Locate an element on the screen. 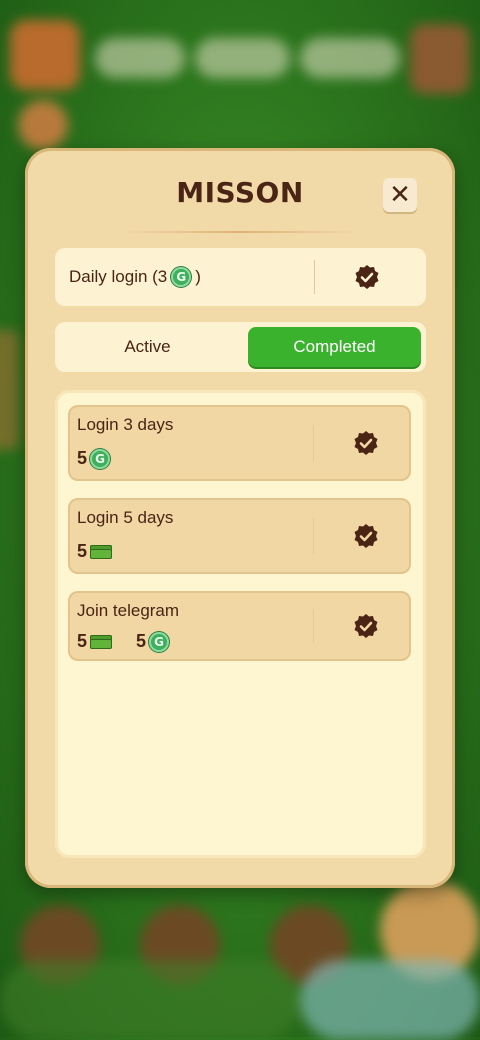 Image resolution: width=480 pixels, height=1040 pixels. daily-login-row: Daily login (3 G ) is located at coordinates (240, 277).